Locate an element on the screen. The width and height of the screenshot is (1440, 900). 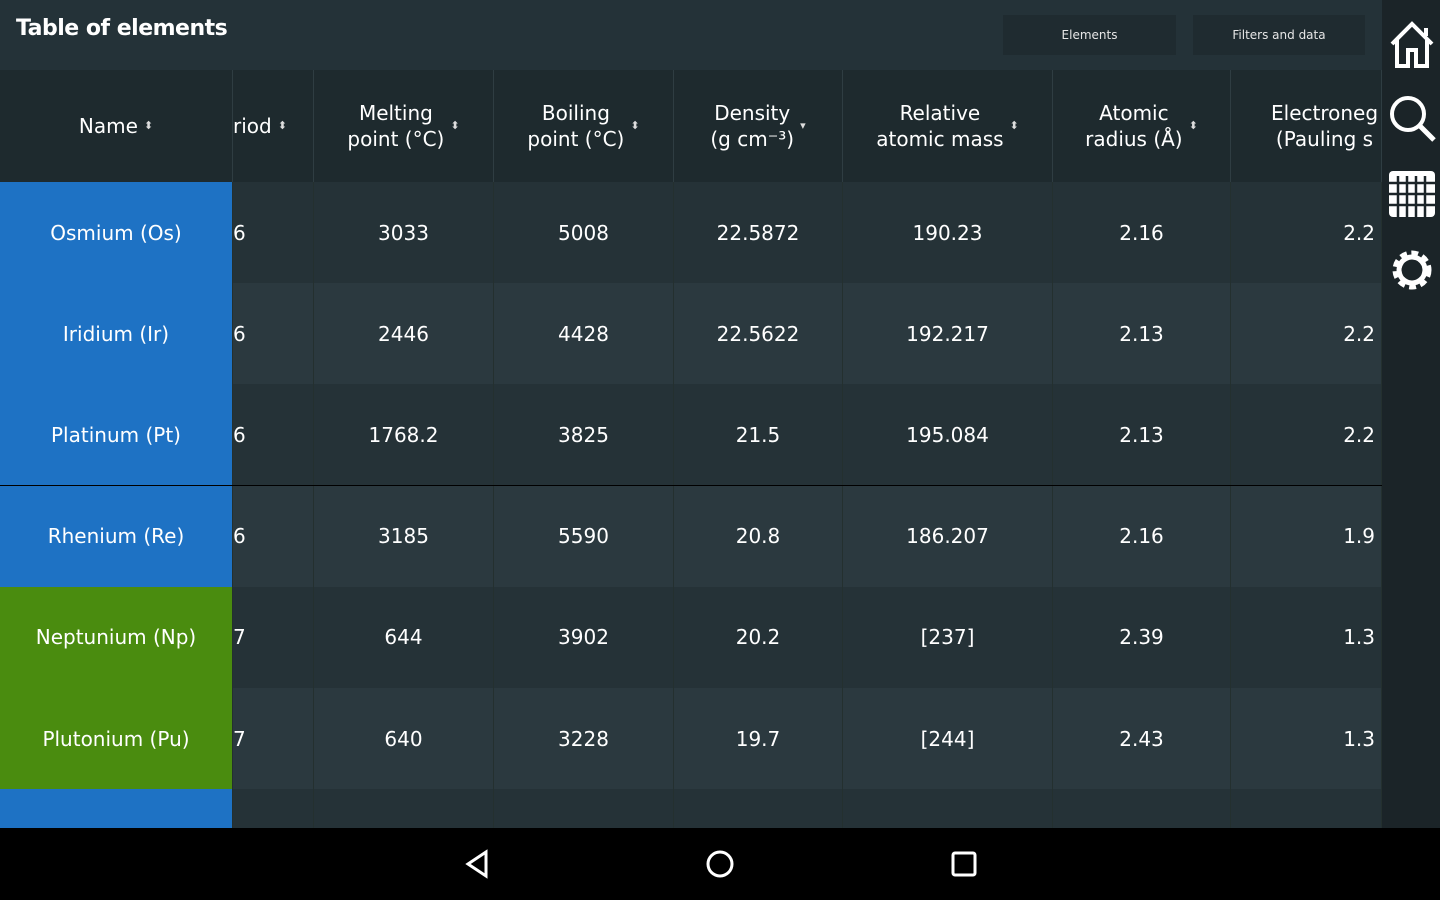
cell-text: 4428 is located at coordinates (583, 333).